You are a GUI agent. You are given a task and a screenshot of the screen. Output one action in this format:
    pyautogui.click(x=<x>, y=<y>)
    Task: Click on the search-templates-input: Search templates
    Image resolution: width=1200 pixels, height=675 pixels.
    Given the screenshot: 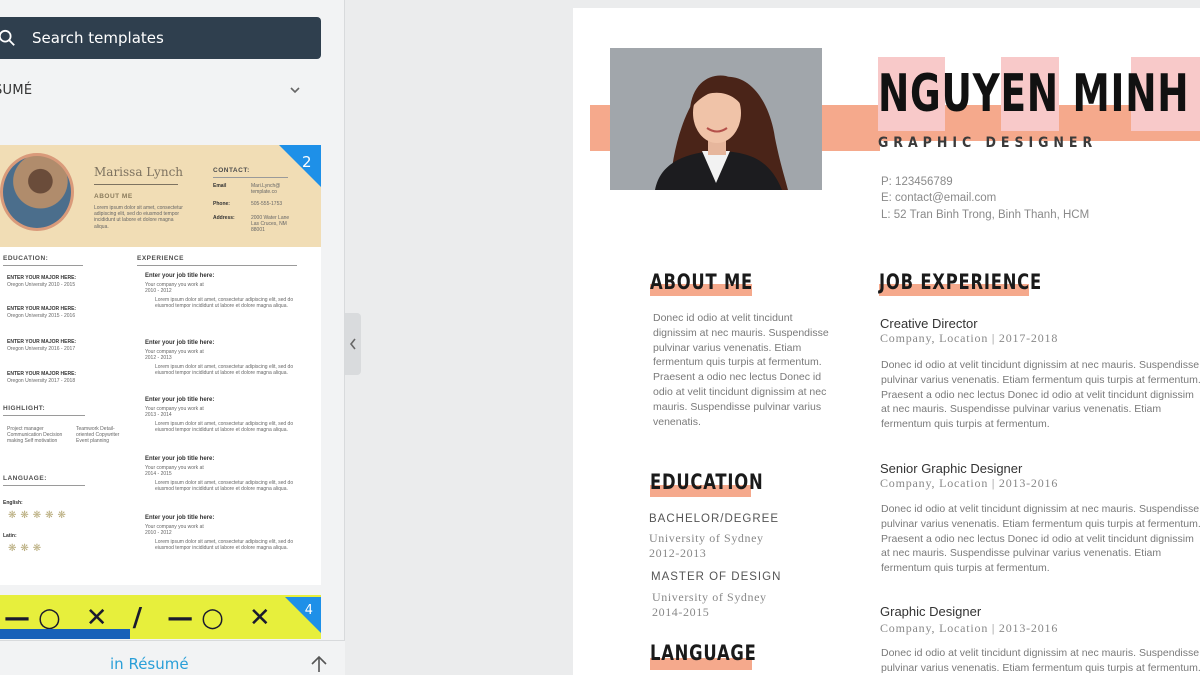 What is the action you would take?
    pyautogui.click(x=160, y=38)
    